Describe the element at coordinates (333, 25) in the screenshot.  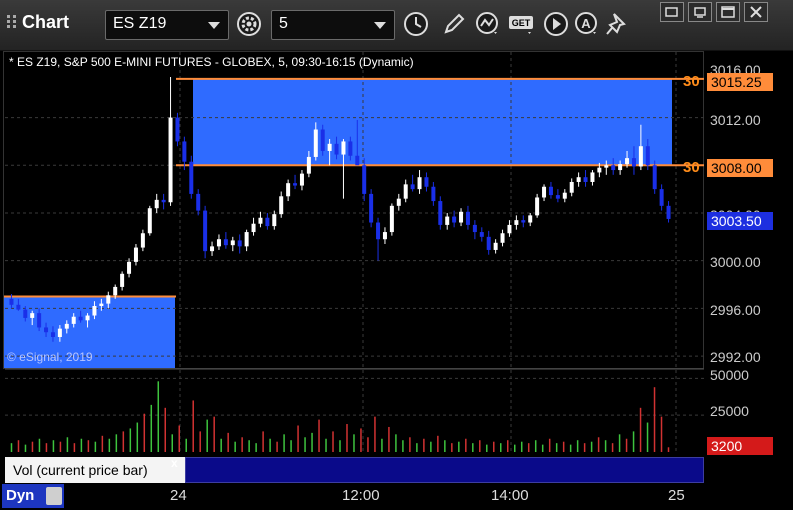
I see `interval-dropdown: 5` at that location.